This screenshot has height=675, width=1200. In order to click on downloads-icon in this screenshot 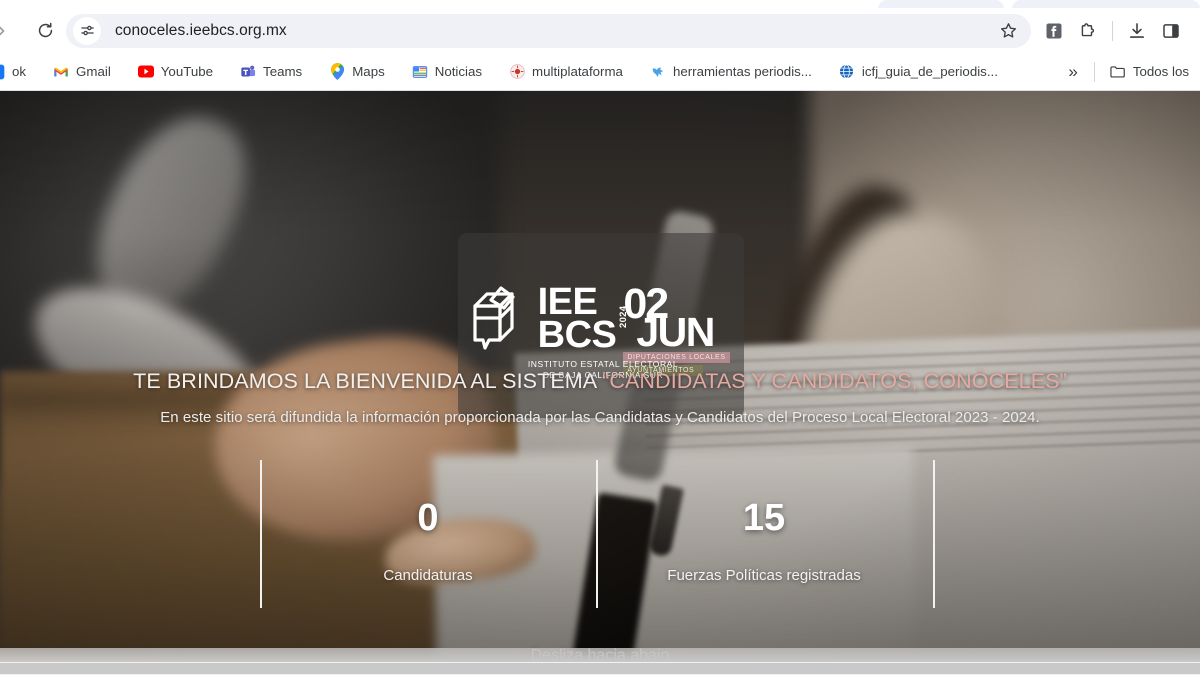, I will do `click(1137, 30)`.